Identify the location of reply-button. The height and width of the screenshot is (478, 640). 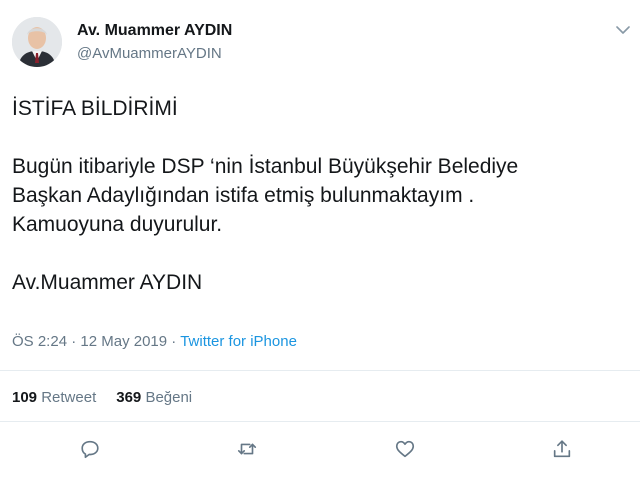
(90, 449).